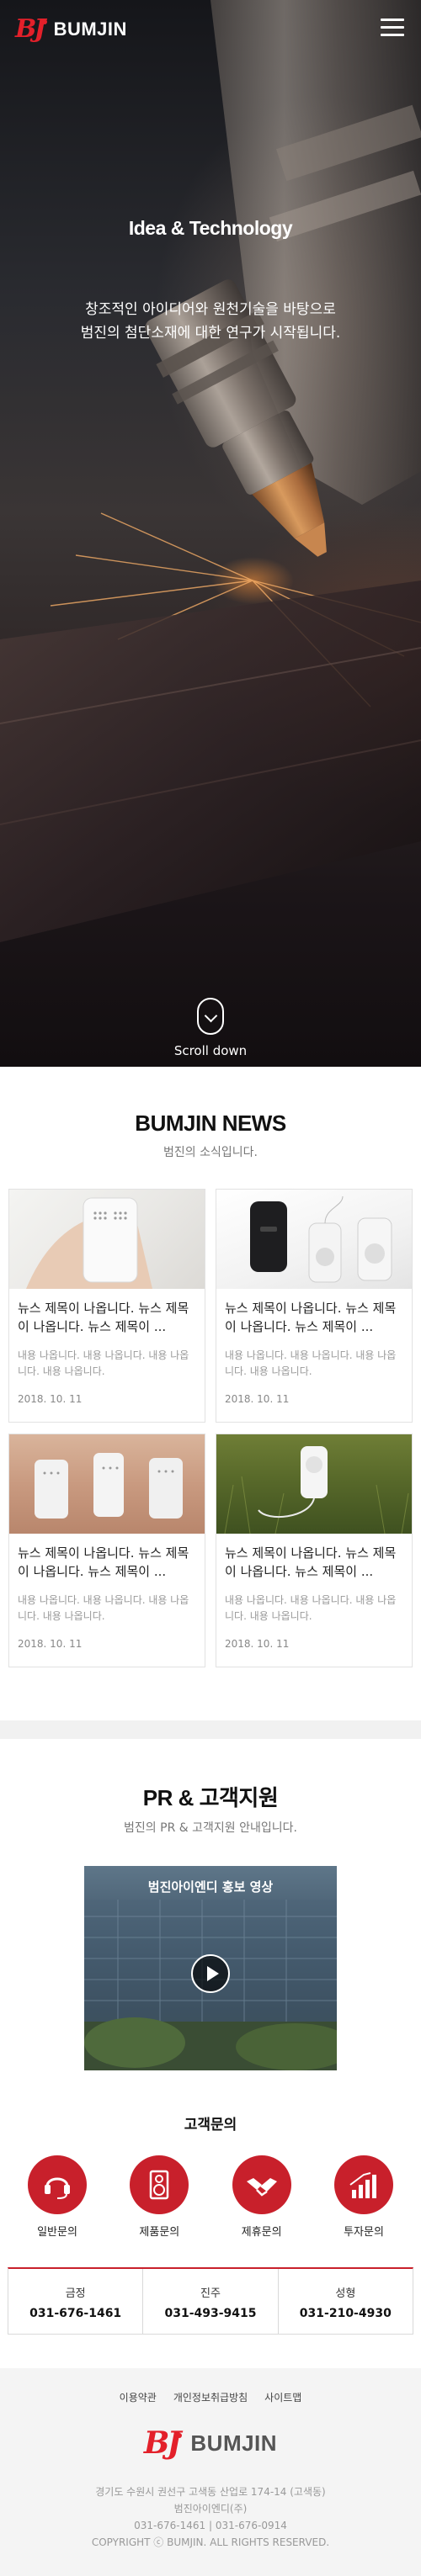 The image size is (421, 2576). I want to click on scroll-down-label: Scroll down, so click(210, 1050).